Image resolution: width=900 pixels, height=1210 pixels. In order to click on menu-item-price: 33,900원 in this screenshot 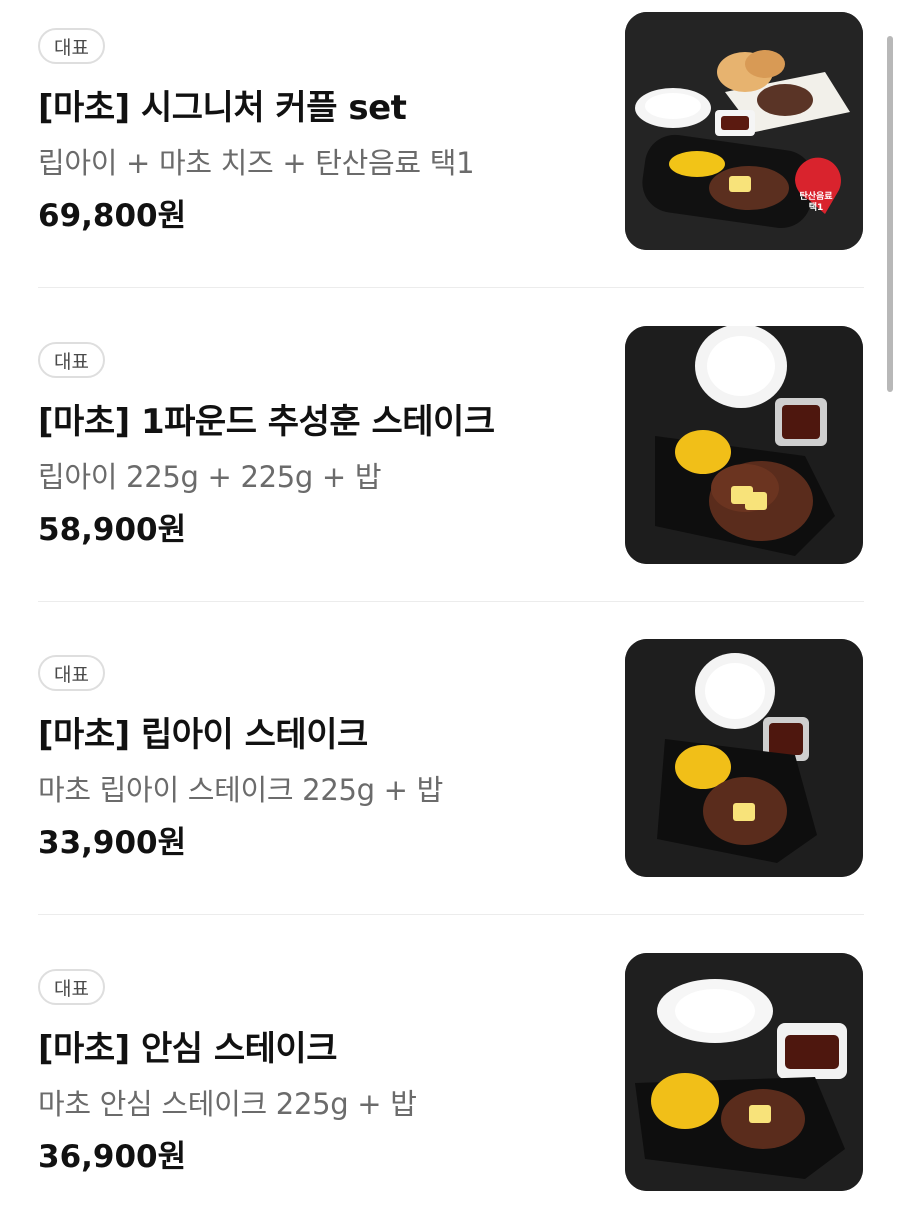, I will do `click(112, 843)`.